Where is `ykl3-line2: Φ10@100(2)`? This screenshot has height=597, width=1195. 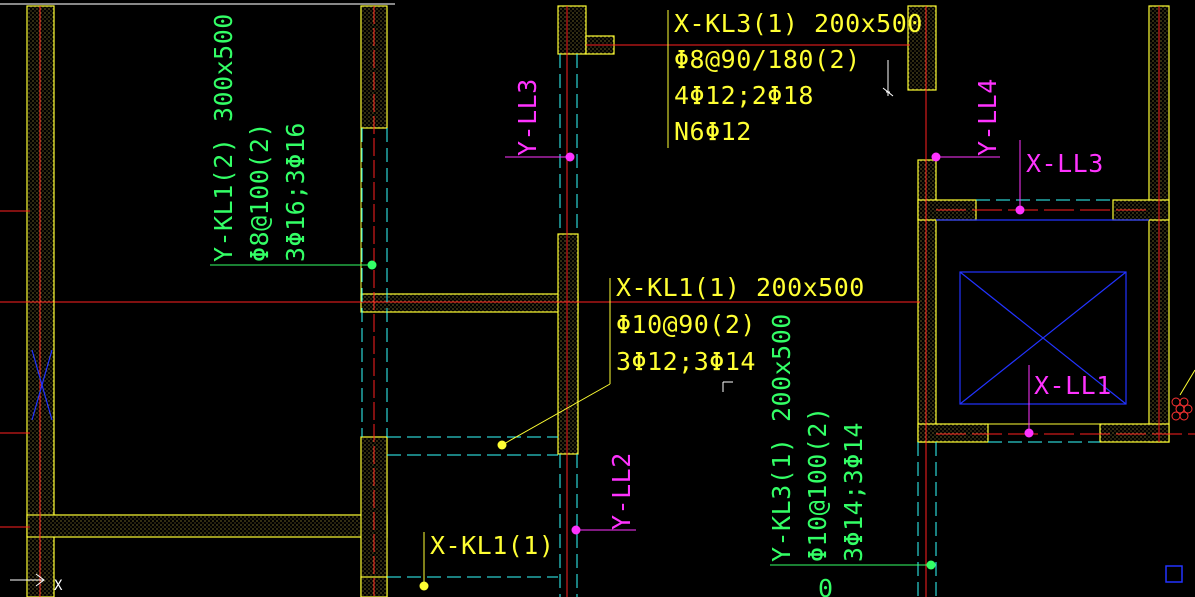
ykl3-line2: Φ10@100(2) is located at coordinates (817, 484).